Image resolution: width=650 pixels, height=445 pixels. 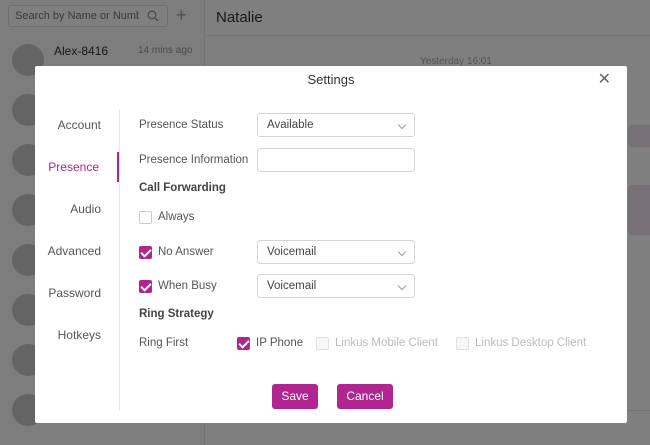 What do you see at coordinates (336, 160) in the screenshot?
I see `presence-information-input` at bounding box center [336, 160].